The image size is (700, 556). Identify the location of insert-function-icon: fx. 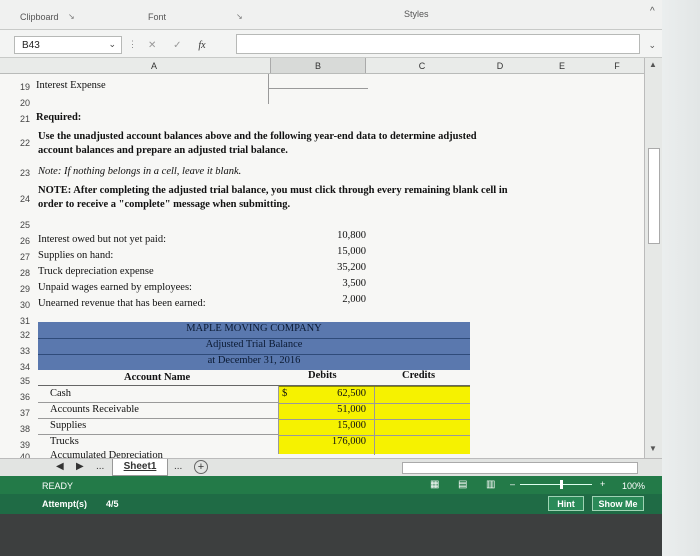
(201, 45).